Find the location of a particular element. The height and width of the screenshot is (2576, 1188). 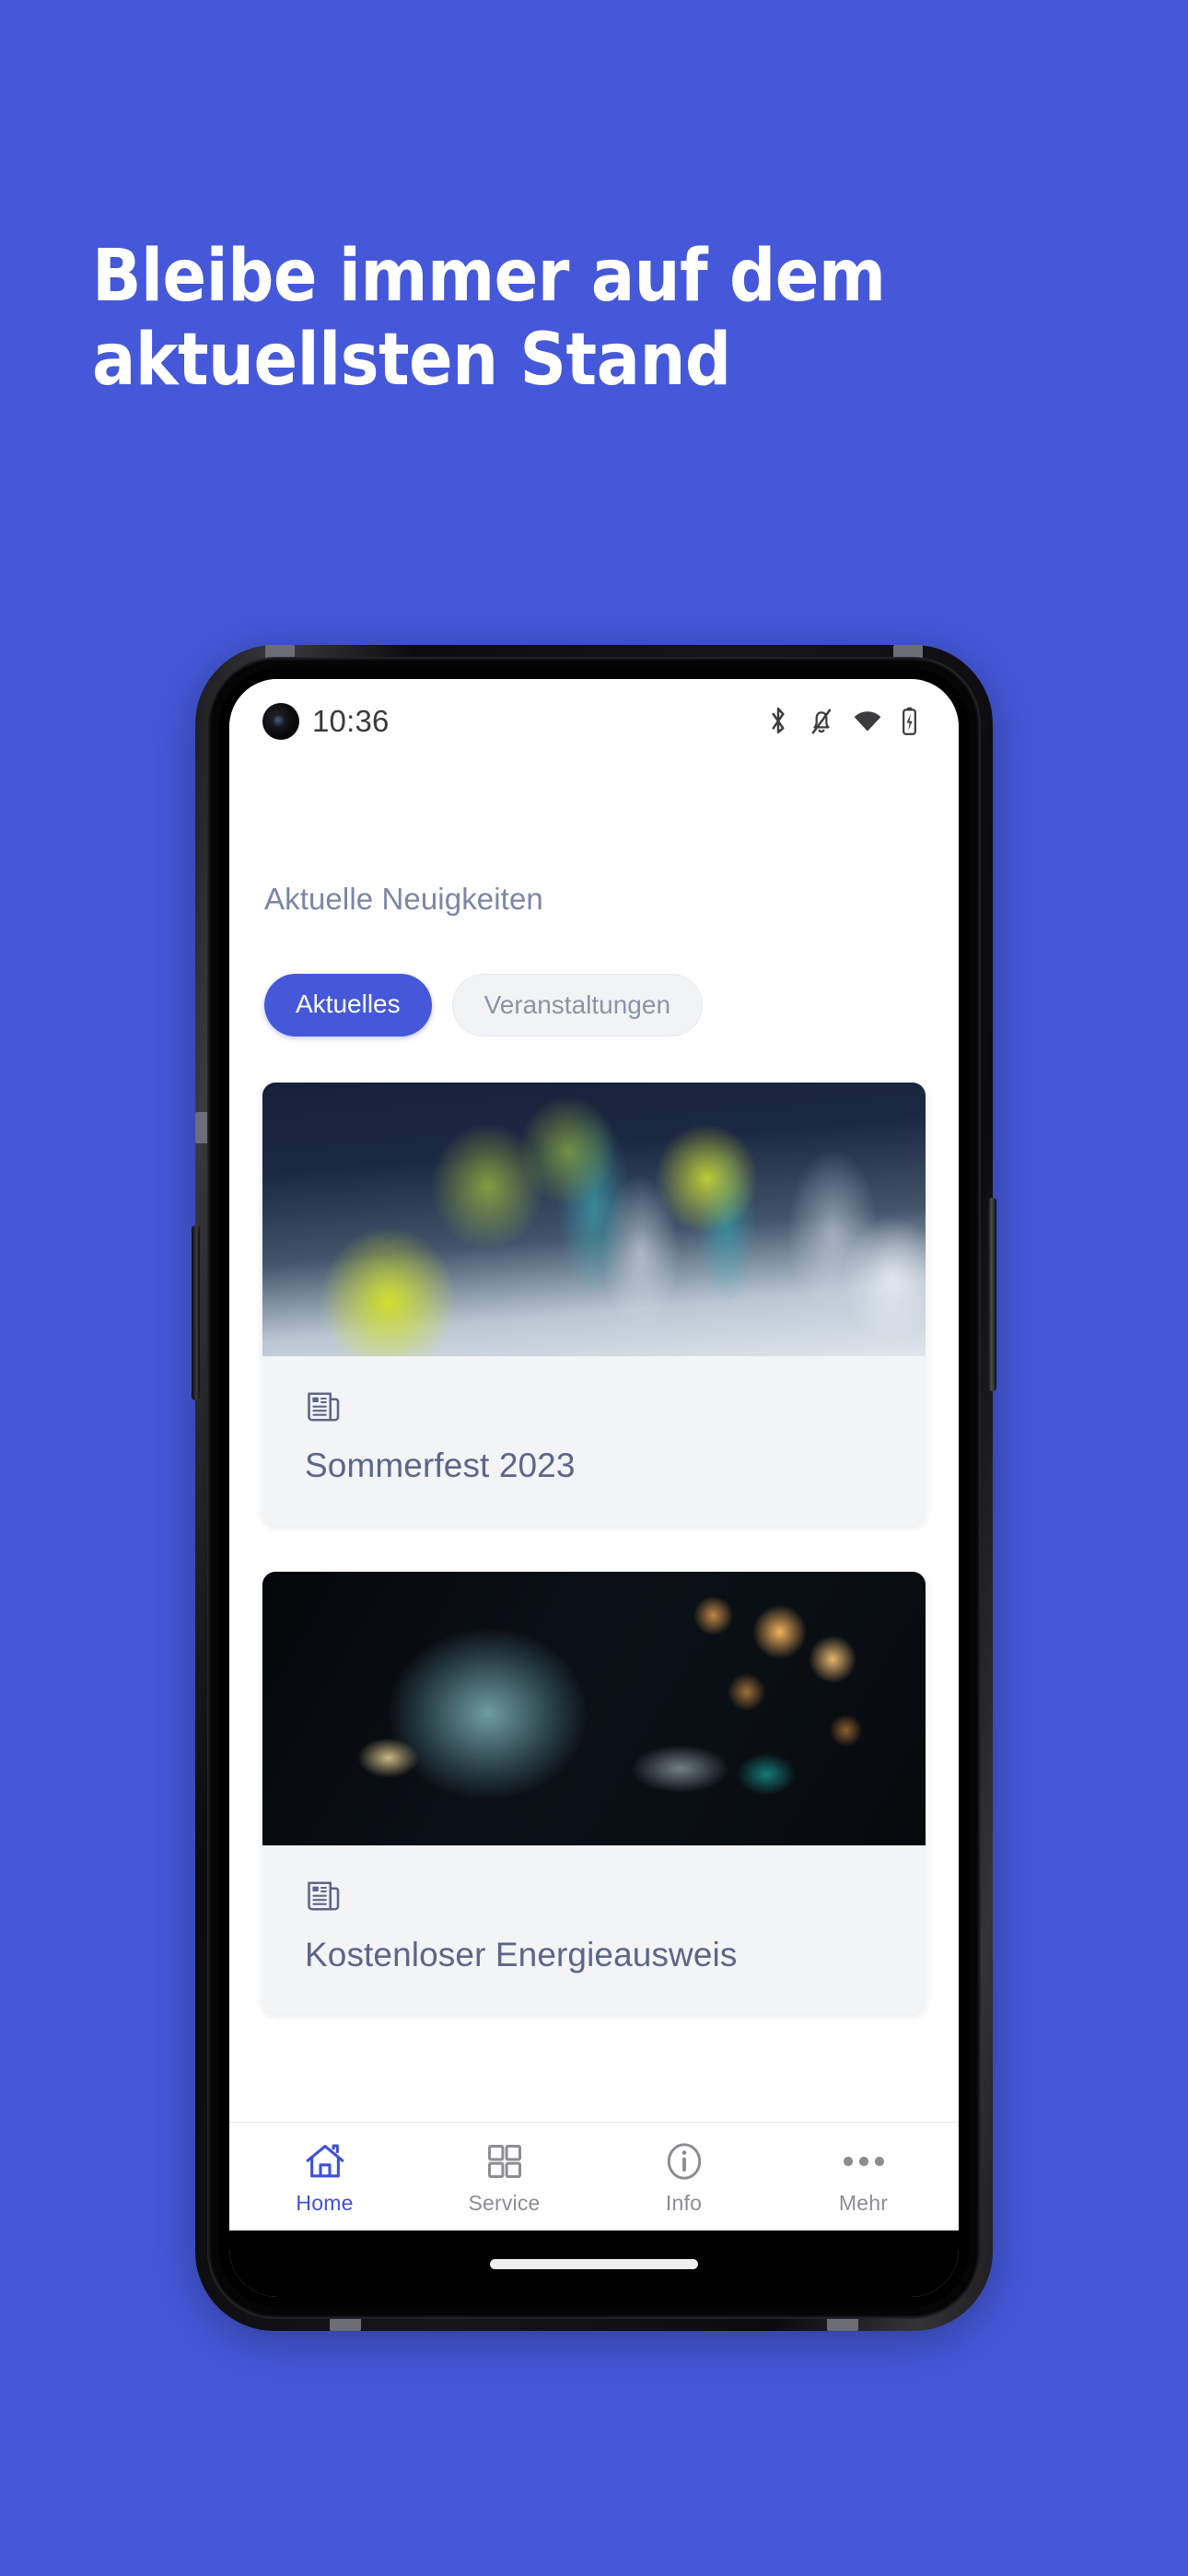

battery-charging-icon is located at coordinates (909, 721).